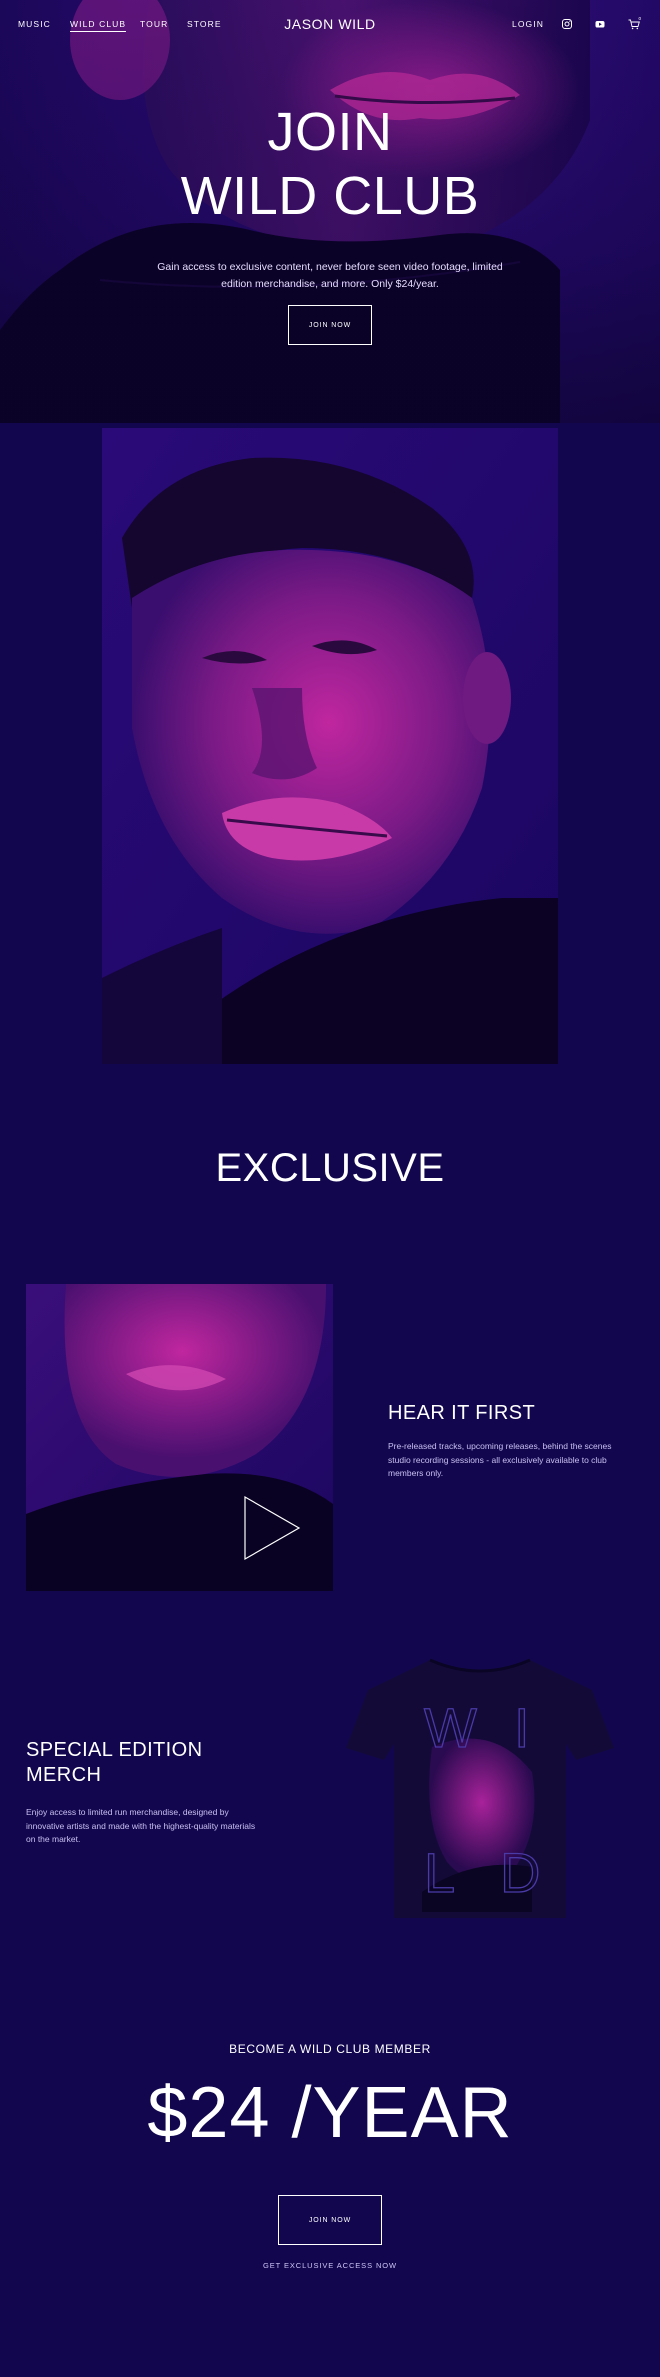 The height and width of the screenshot is (2377, 660). What do you see at coordinates (64, 1775) in the screenshot?
I see `merch-heading-line2: MERCH` at bounding box center [64, 1775].